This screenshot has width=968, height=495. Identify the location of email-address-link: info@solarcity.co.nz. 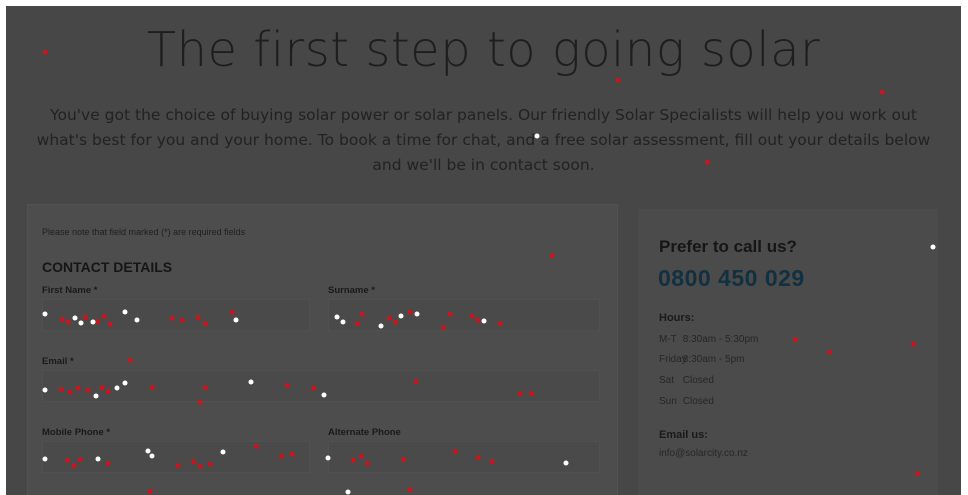
(703, 453).